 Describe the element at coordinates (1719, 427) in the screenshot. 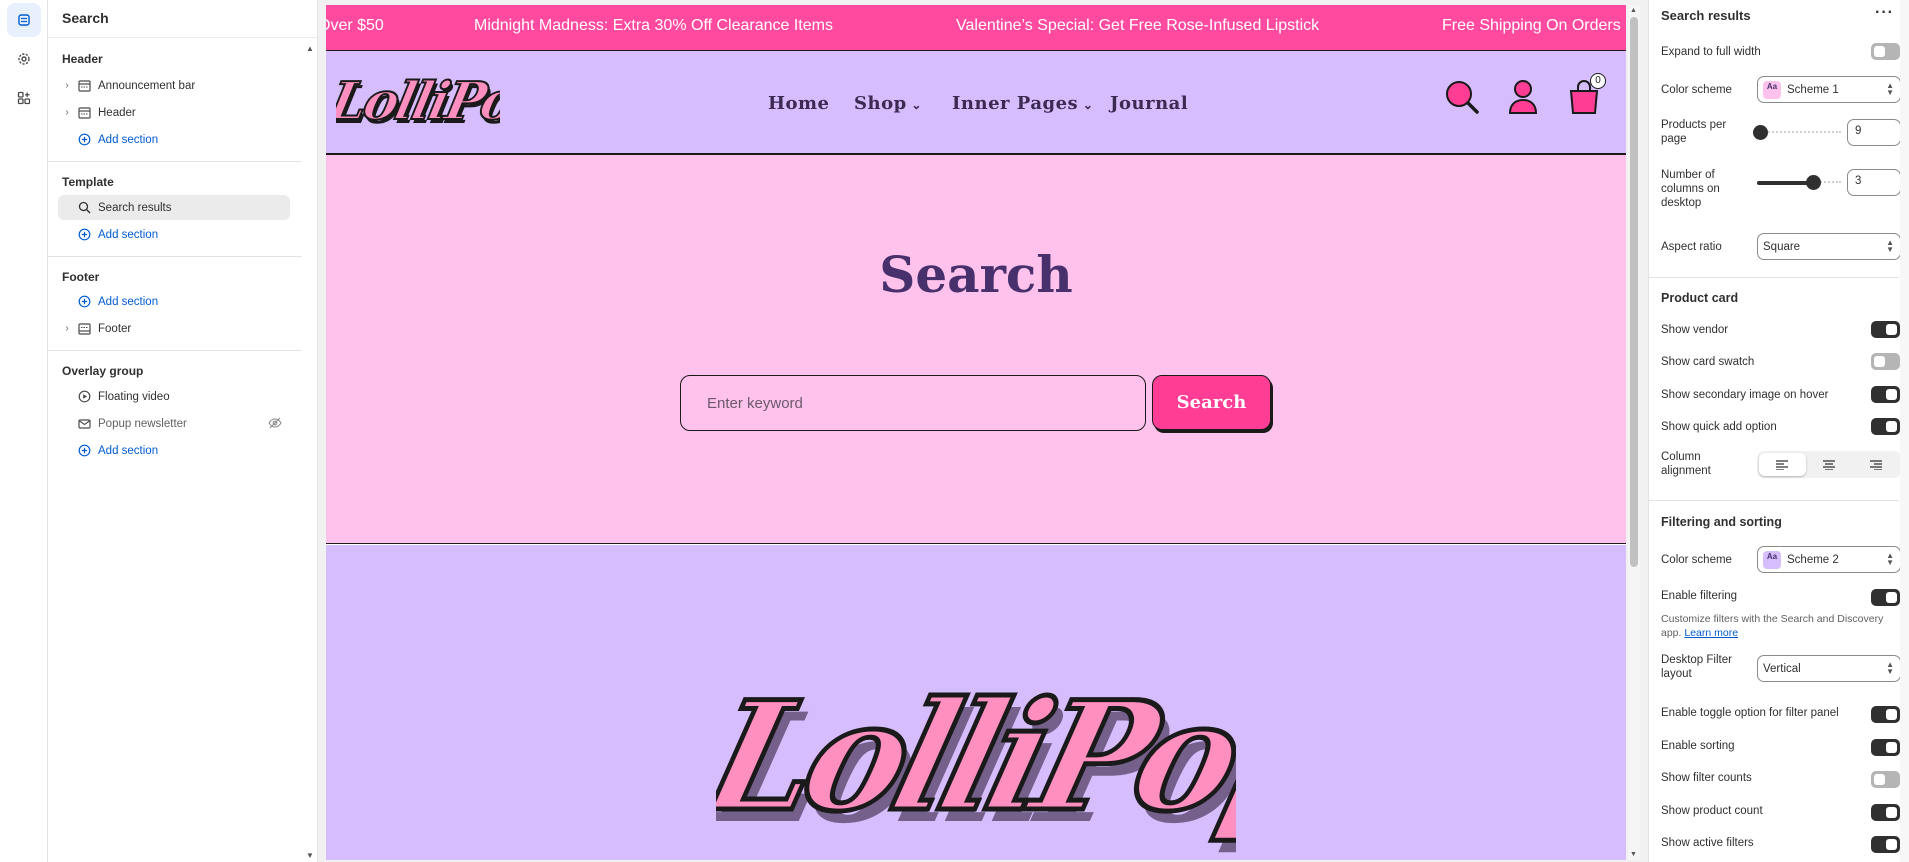

I see `show-quick-add-label: Show quick add option` at that location.